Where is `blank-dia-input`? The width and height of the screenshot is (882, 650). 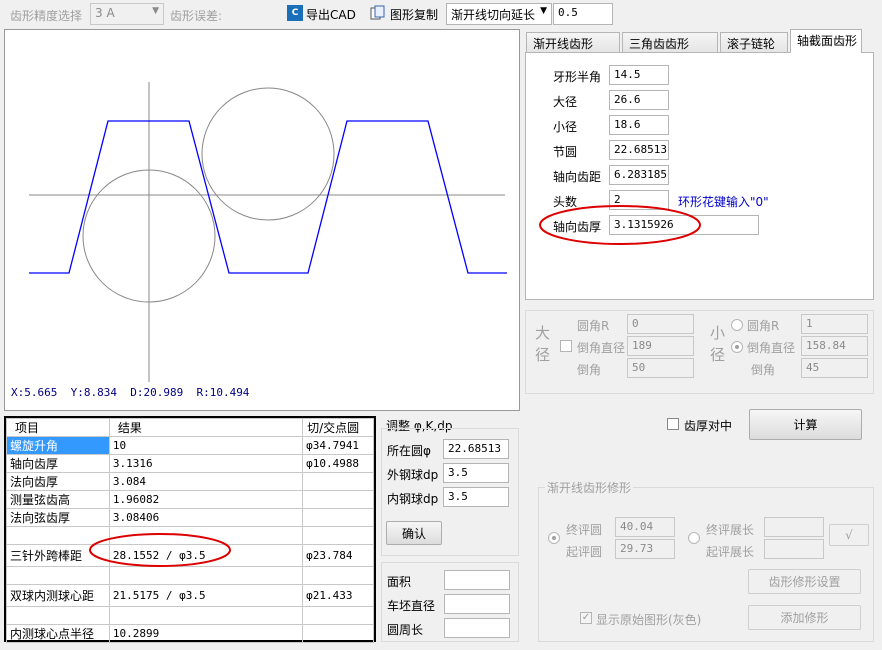
blank-dia-input is located at coordinates (477, 604).